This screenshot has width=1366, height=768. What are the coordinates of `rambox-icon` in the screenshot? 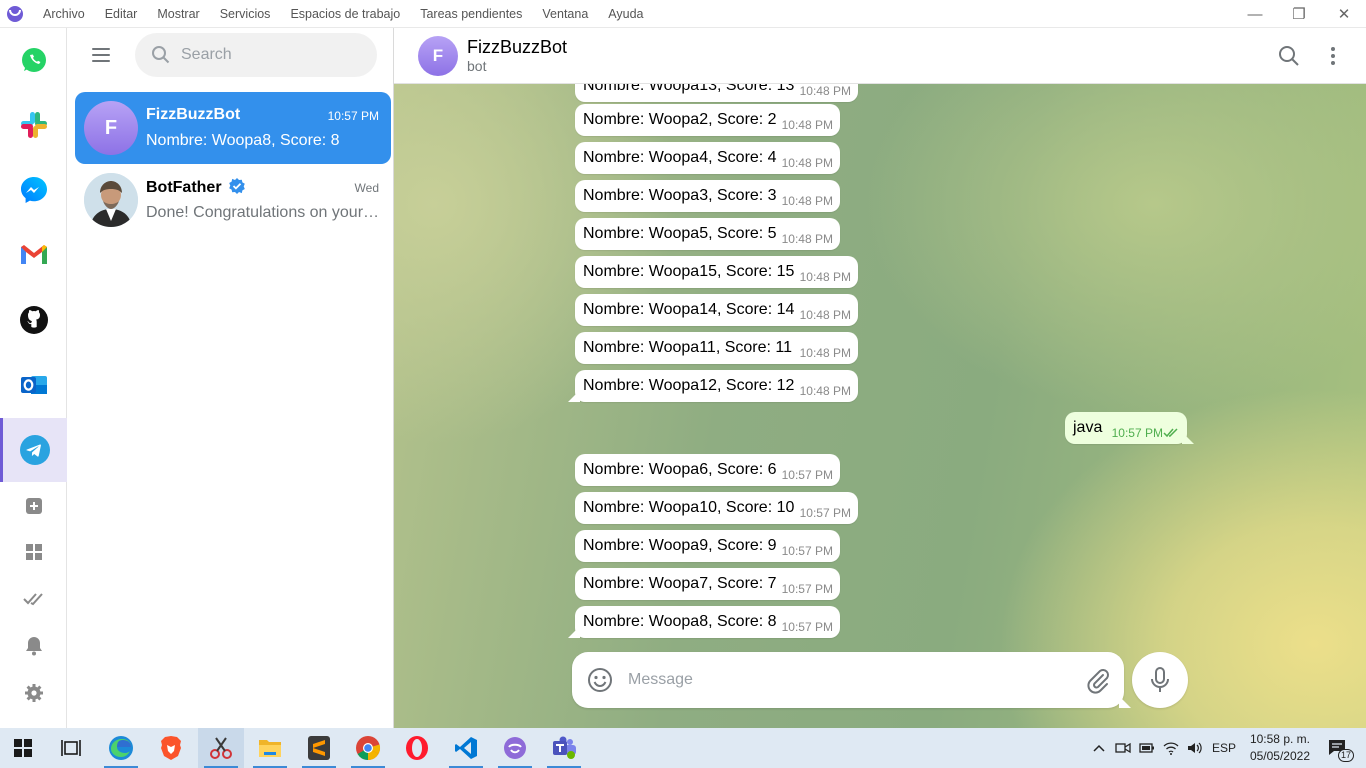 It's located at (515, 748).